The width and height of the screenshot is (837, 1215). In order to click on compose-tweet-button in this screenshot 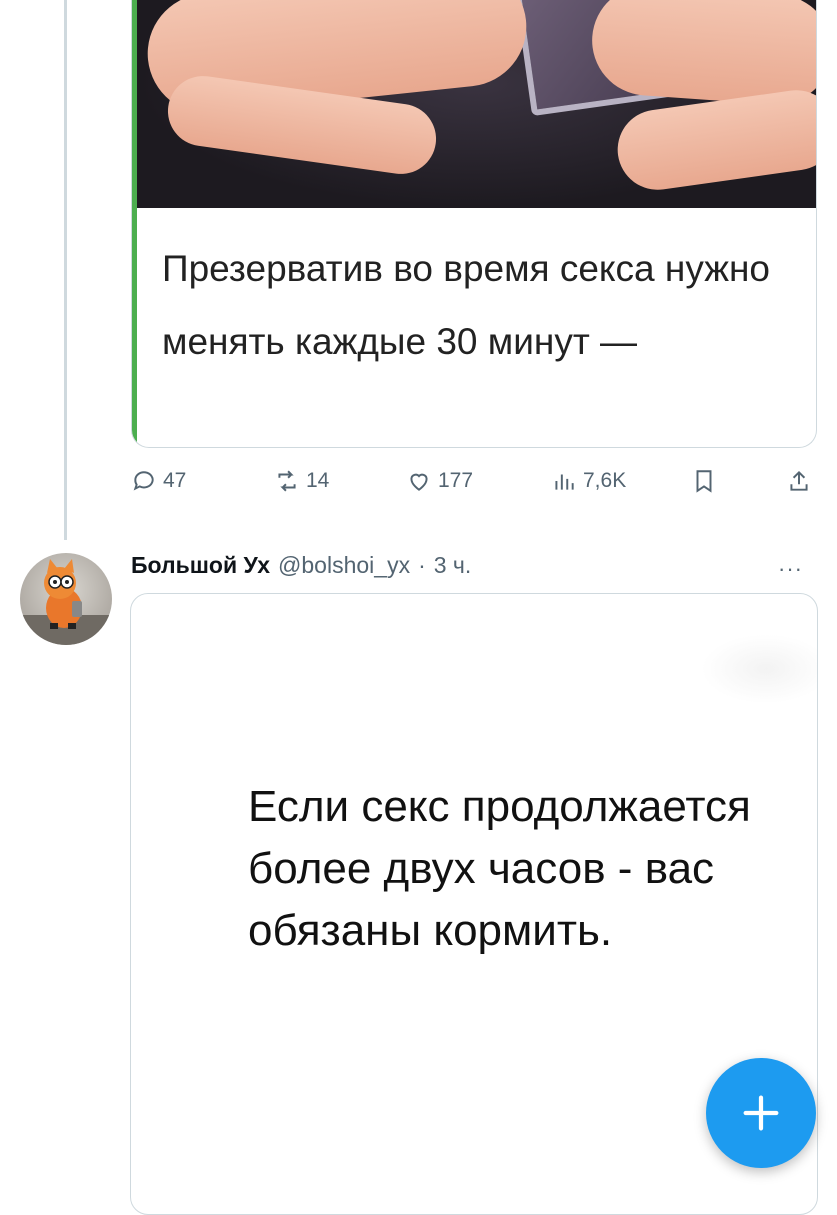, I will do `click(761, 1113)`.